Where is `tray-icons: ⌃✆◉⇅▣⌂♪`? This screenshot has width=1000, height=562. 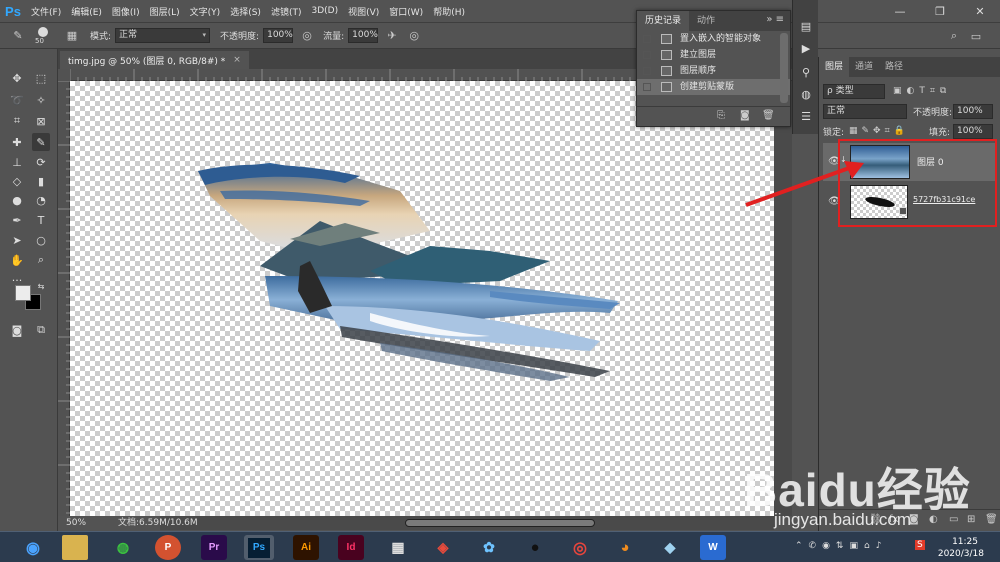 tray-icons: ⌃✆◉⇅▣⌂♪ is located at coordinates (841, 546).